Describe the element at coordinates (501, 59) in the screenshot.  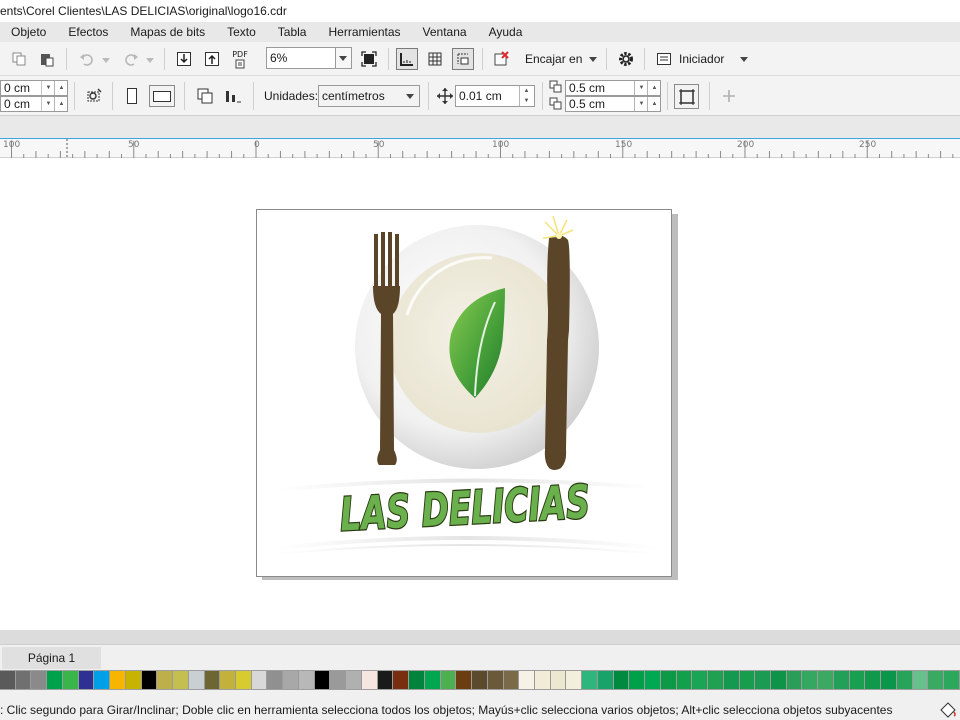
I see `snap-off-icon` at that location.